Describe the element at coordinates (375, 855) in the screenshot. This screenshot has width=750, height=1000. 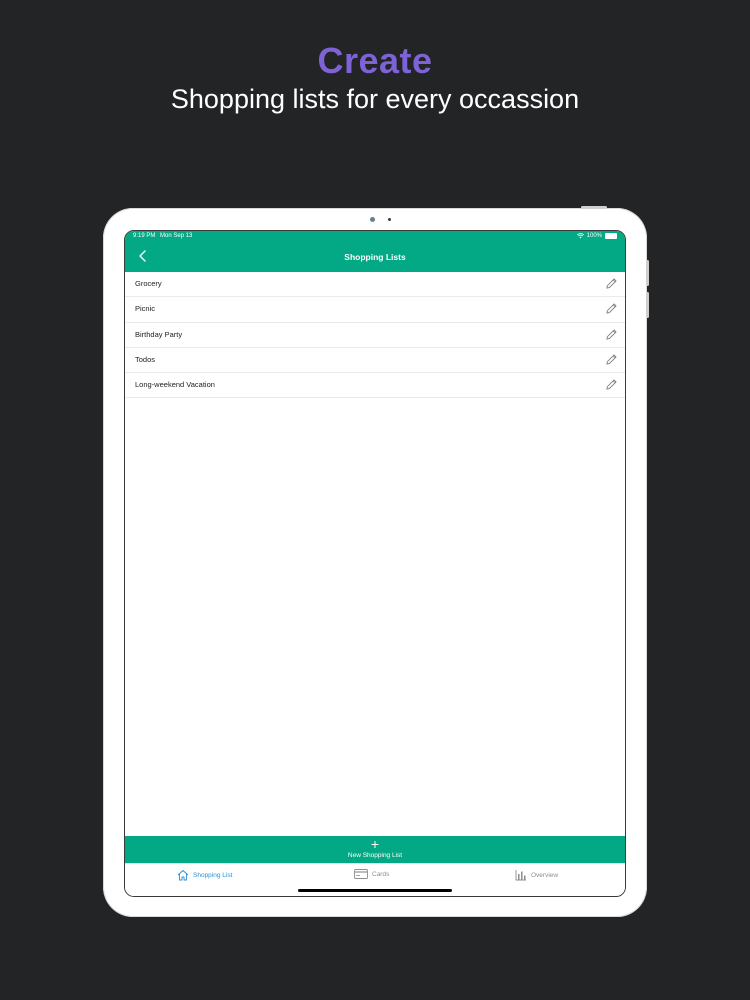
I see `new-shopping-list-label: New Shopping List` at that location.